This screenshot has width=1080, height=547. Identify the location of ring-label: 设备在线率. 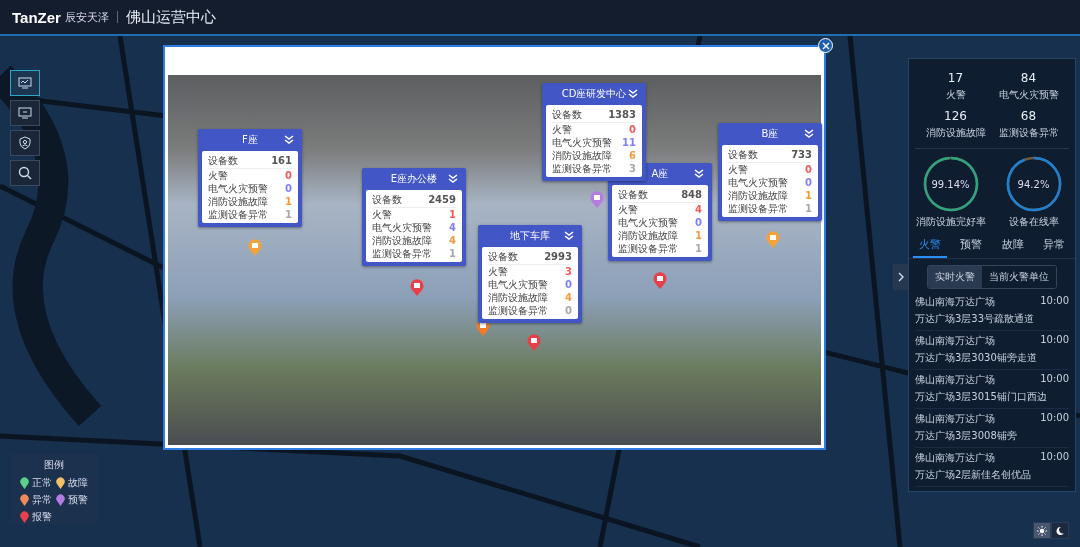
(1033, 222).